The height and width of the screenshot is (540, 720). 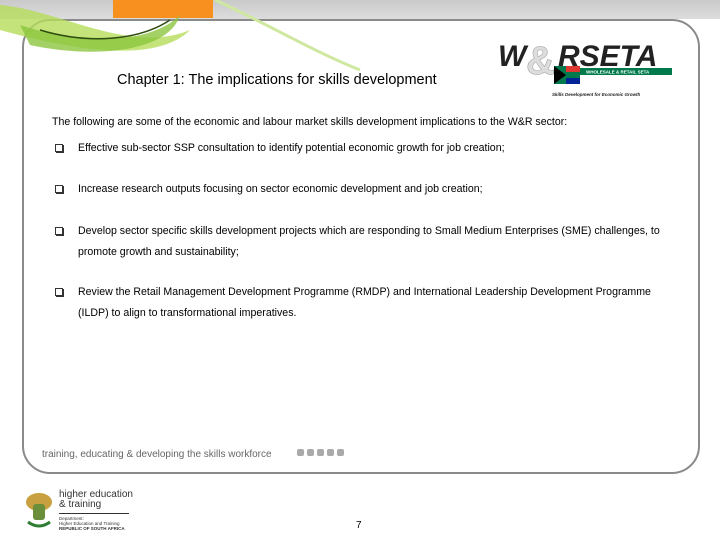 I want to click on coat-of-arms-icon, so click(x=39, y=510).